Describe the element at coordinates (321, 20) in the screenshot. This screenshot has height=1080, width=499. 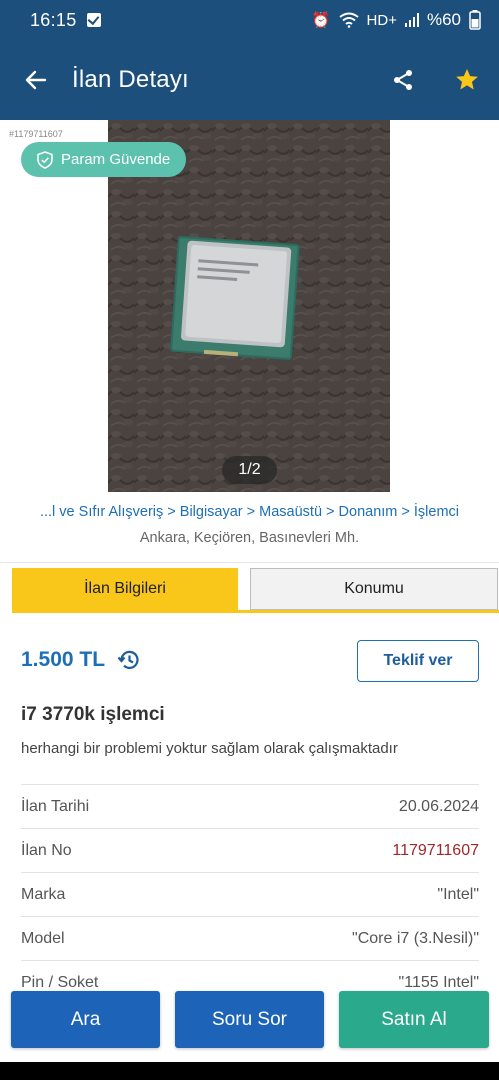
I see `alarm-icon: ⏰` at that location.